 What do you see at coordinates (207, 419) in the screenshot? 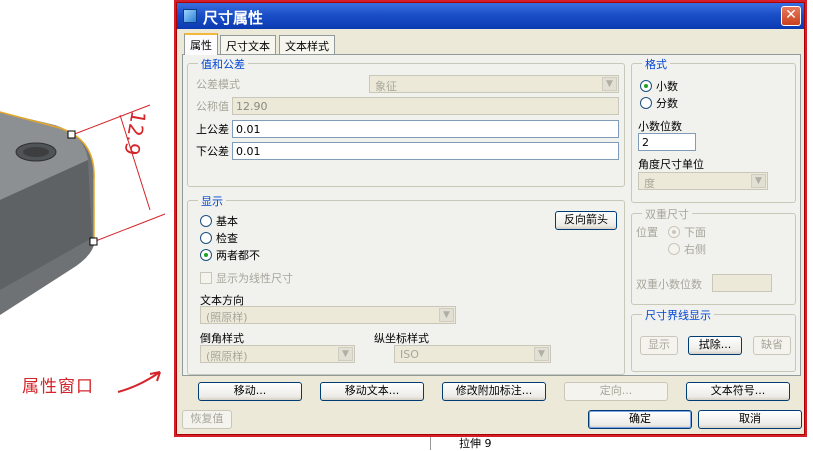
I see `restore-values-button: 恢复值` at bounding box center [207, 419].